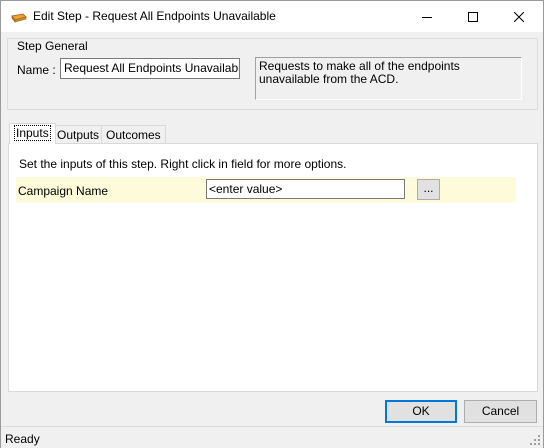 The height and width of the screenshot is (448, 544). What do you see at coordinates (52, 46) in the screenshot?
I see `step-general-legend: Step General` at bounding box center [52, 46].